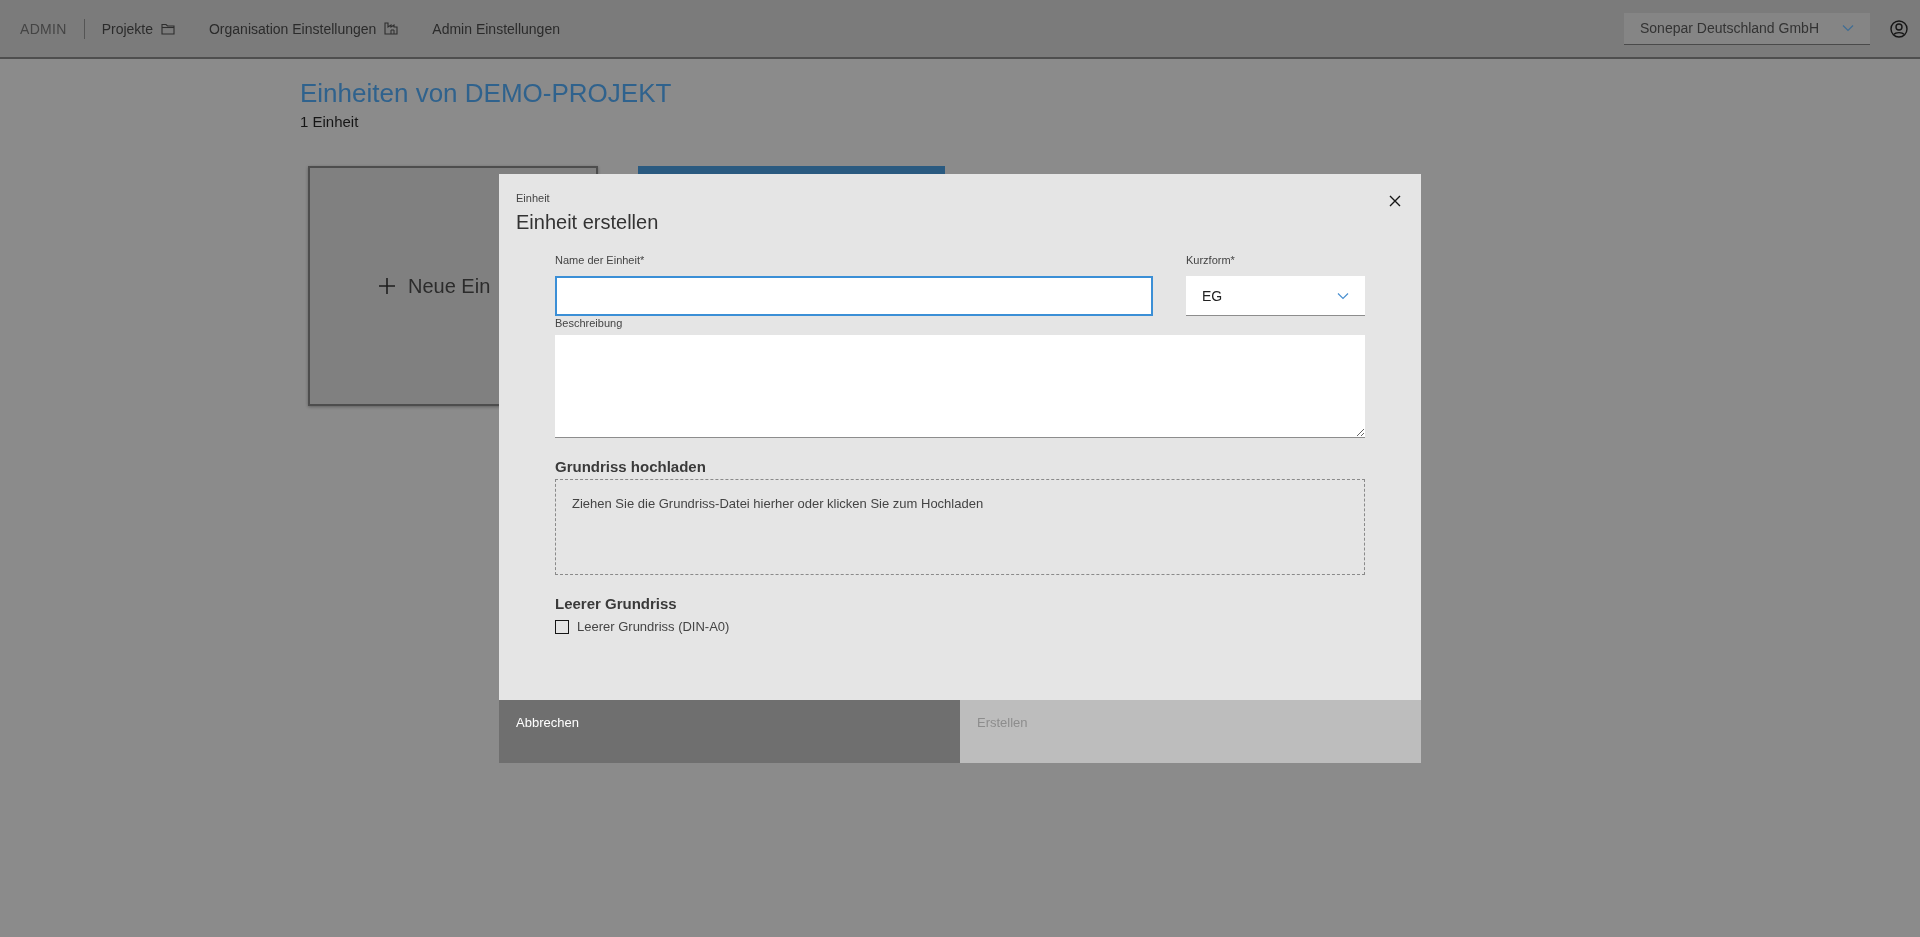 This screenshot has width=1920, height=937. What do you see at coordinates (1210, 260) in the screenshot?
I see `field-label: Kurzform*` at bounding box center [1210, 260].